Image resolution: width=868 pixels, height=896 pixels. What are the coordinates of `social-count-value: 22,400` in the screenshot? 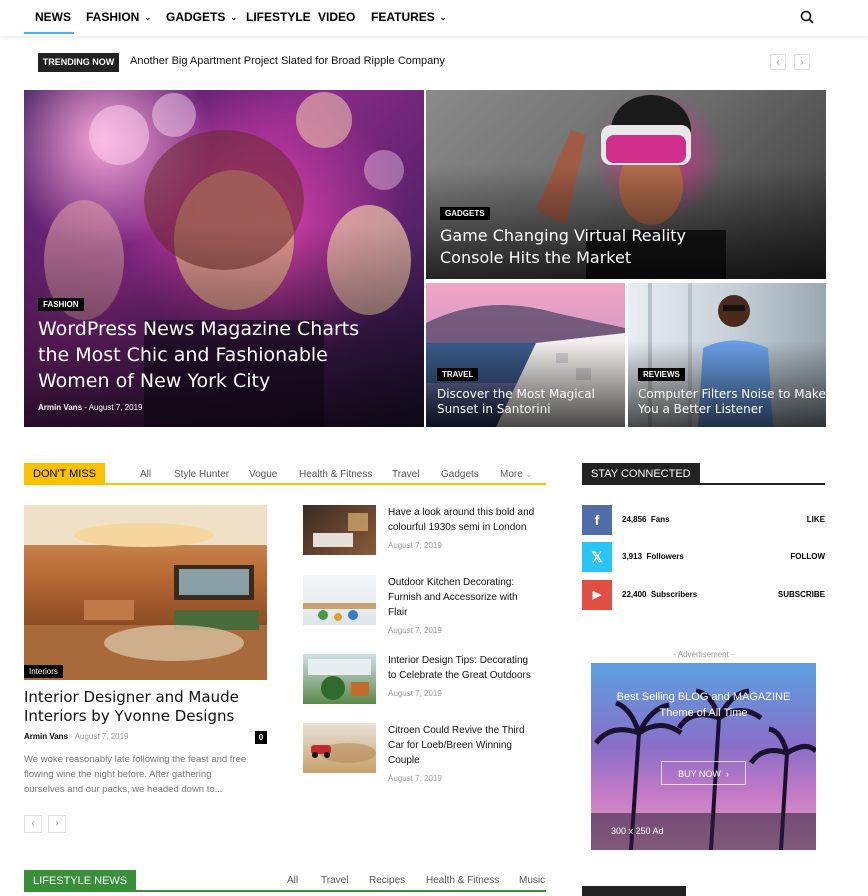 It's located at (634, 594).